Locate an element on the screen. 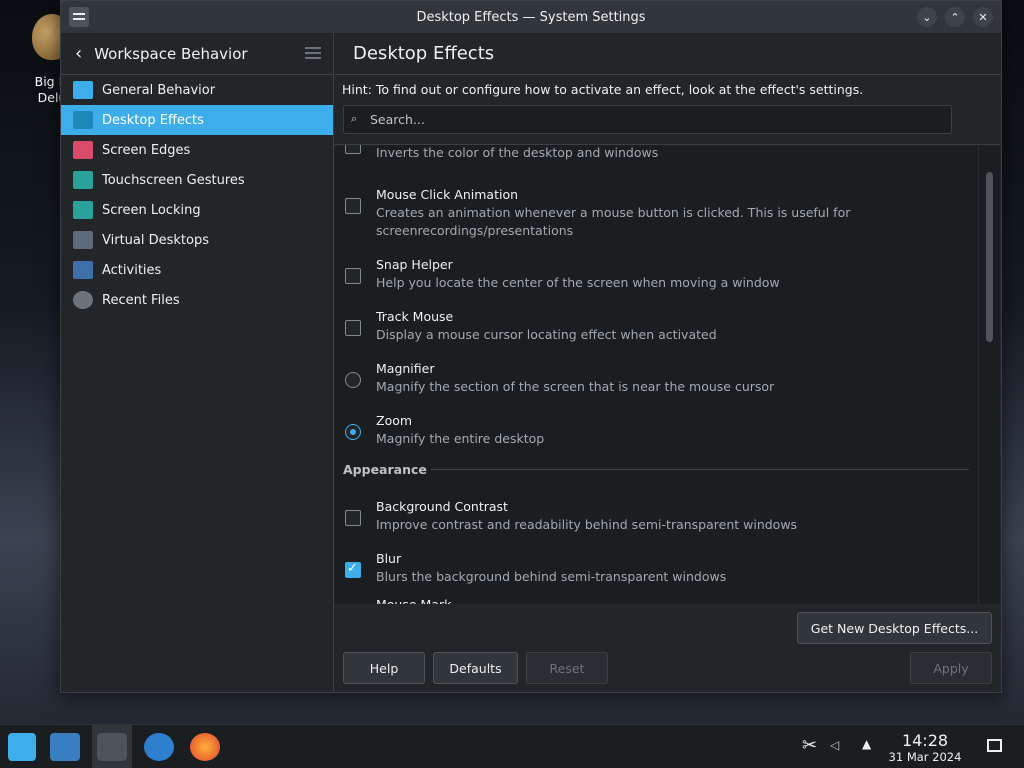  firefox-icon is located at coordinates (205, 747).